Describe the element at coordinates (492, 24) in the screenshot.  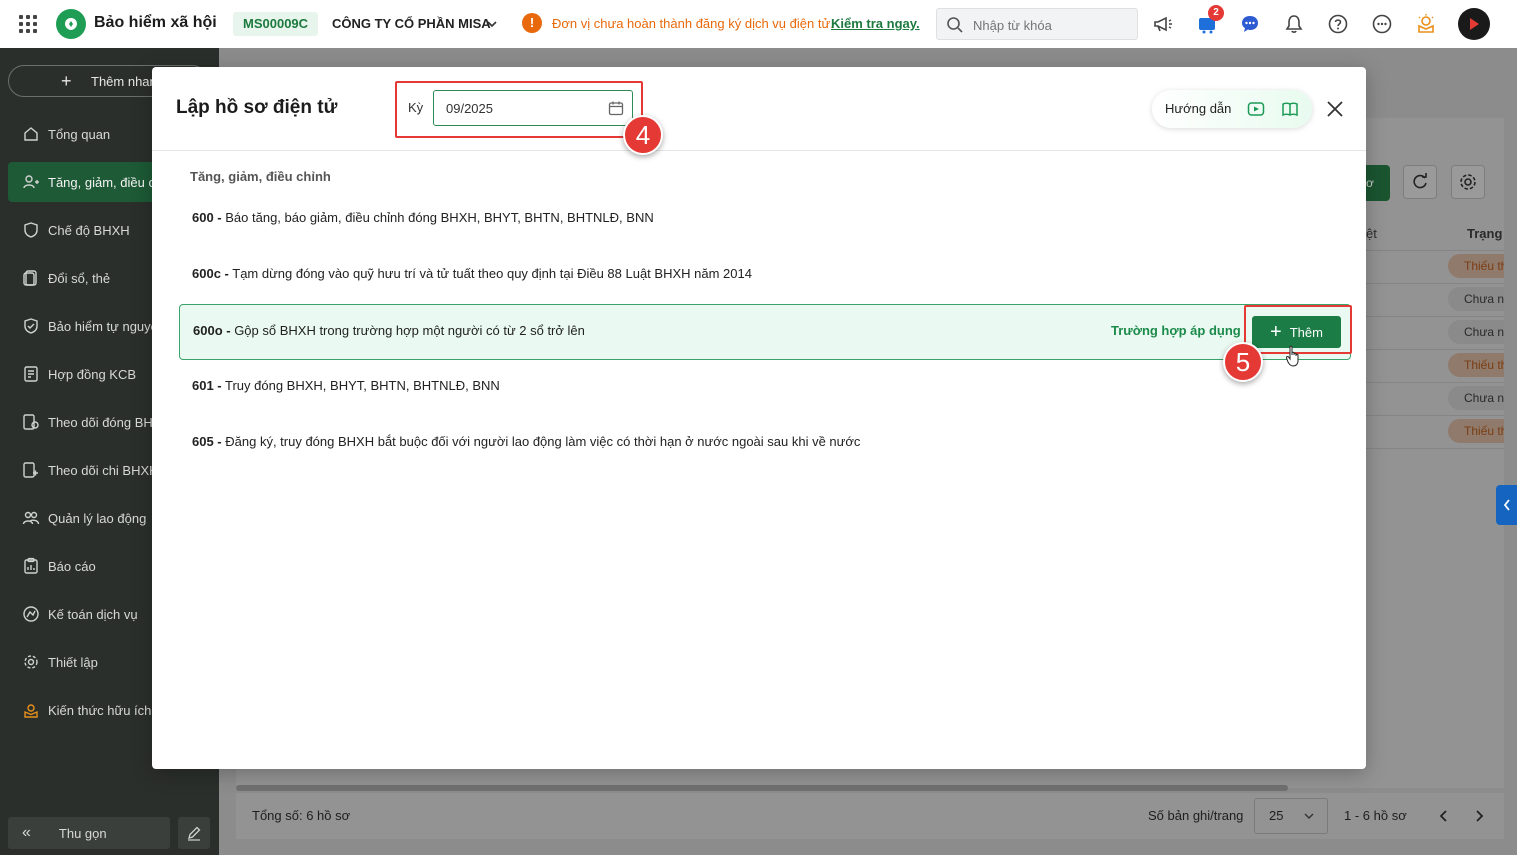
I see `chevron-down-icon` at that location.